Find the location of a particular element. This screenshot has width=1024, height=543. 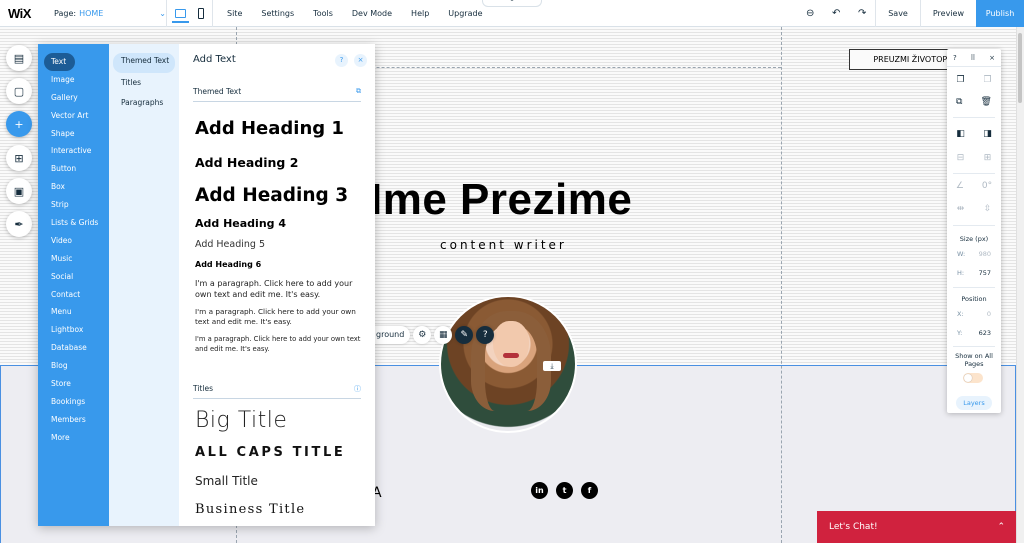

category-music: Music is located at coordinates (73, 259).